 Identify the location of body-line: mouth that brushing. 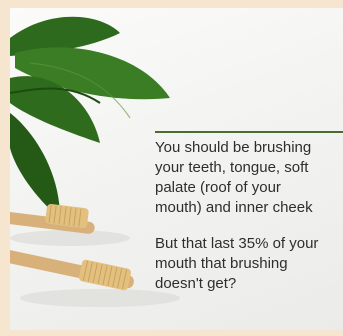
(221, 263).